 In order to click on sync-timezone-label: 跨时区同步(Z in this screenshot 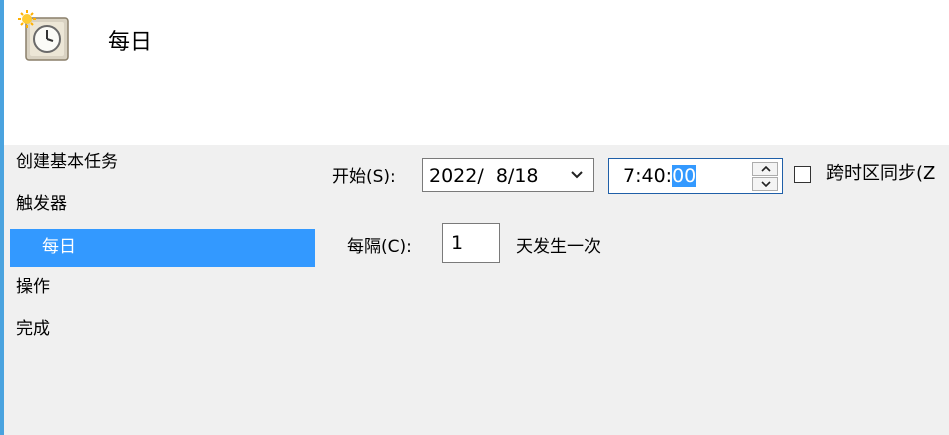, I will do `click(881, 173)`.